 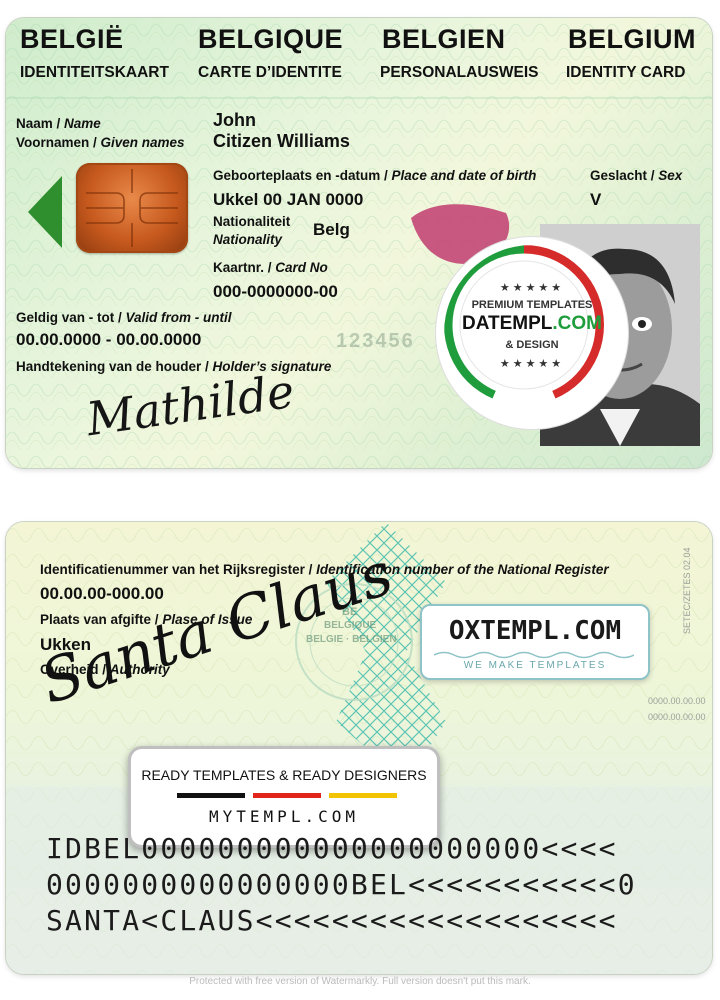 I want to click on badge-line3: & DESIGN, so click(x=532, y=345).